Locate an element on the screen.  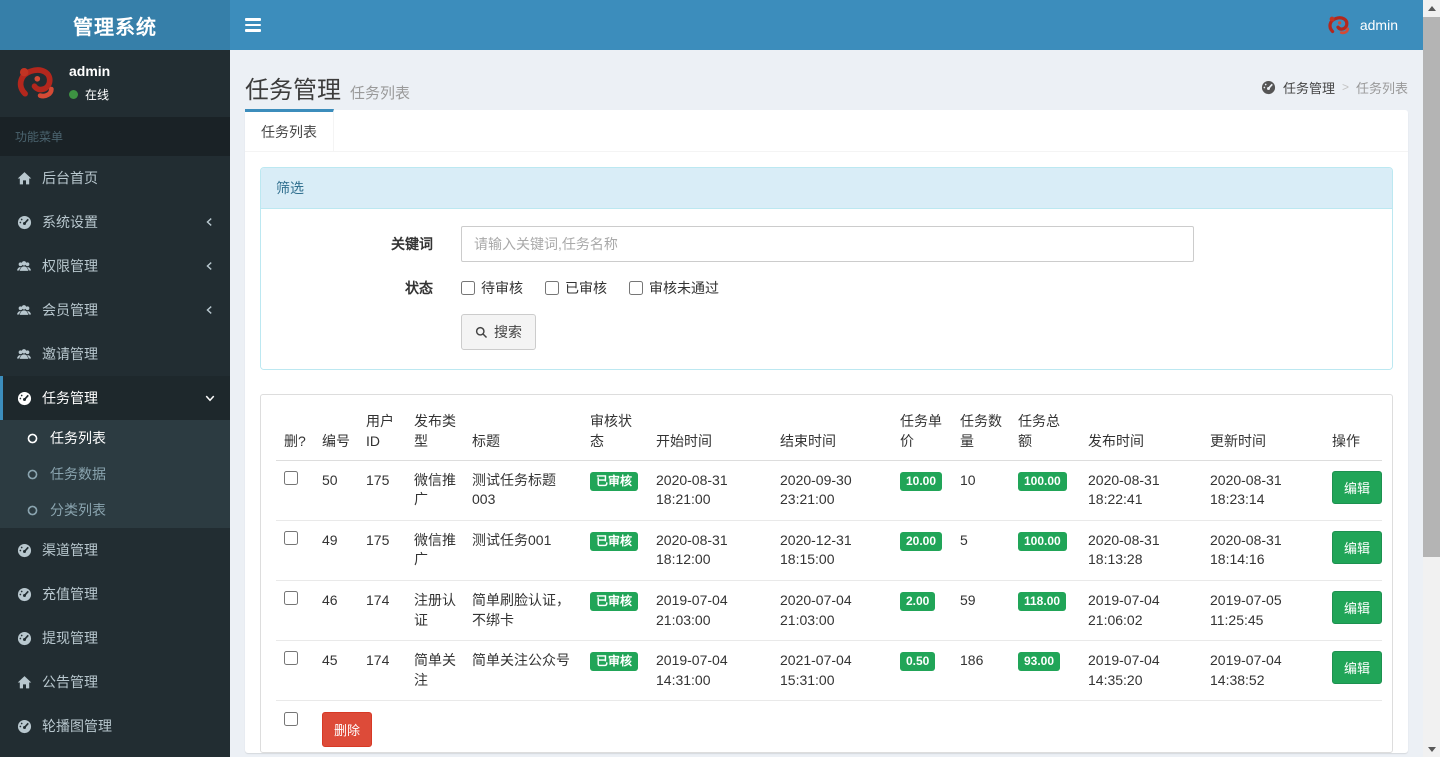
column-header: 标题 is located at coordinates (523, 432).